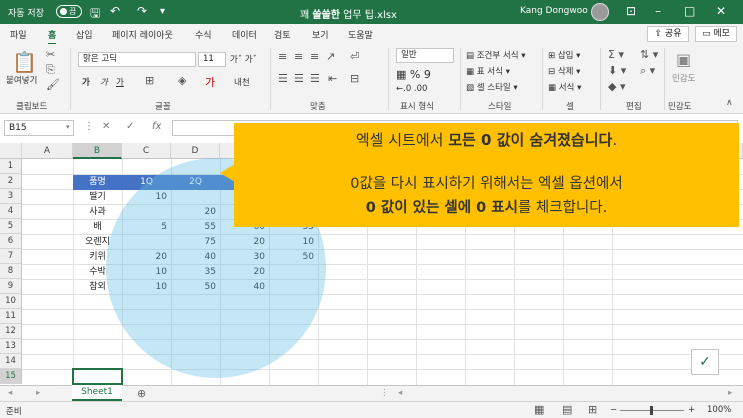 The image size is (743, 418). What do you see at coordinates (567, 409) in the screenshot?
I see `page-layout-view-icon: ▤` at bounding box center [567, 409].